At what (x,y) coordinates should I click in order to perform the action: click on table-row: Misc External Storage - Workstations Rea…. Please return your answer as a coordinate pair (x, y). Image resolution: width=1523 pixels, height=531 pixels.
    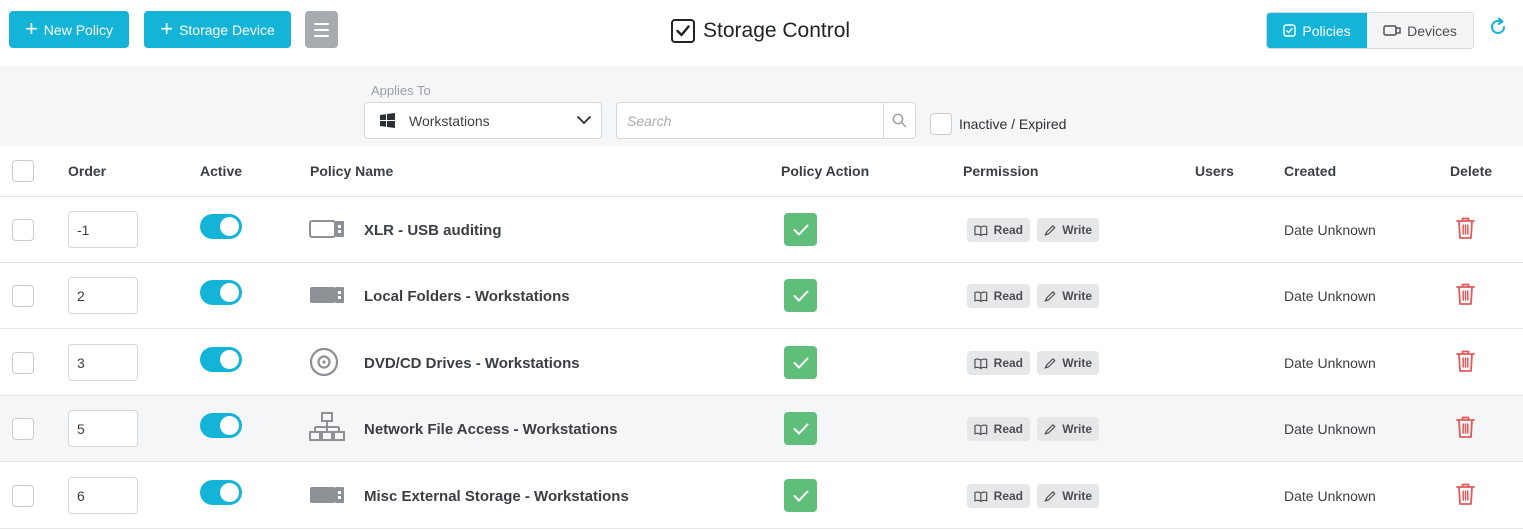
    Looking at the image, I should click on (761, 496).